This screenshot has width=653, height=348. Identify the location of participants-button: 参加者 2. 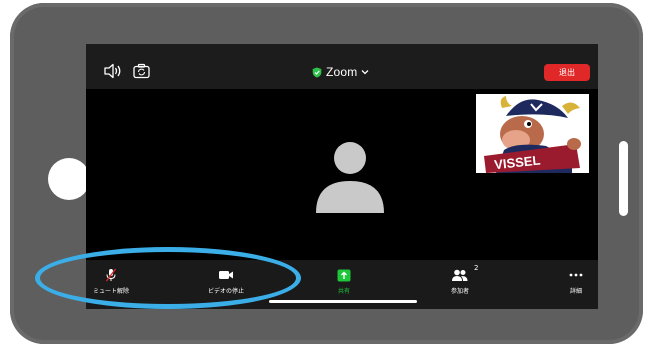
(460, 284).